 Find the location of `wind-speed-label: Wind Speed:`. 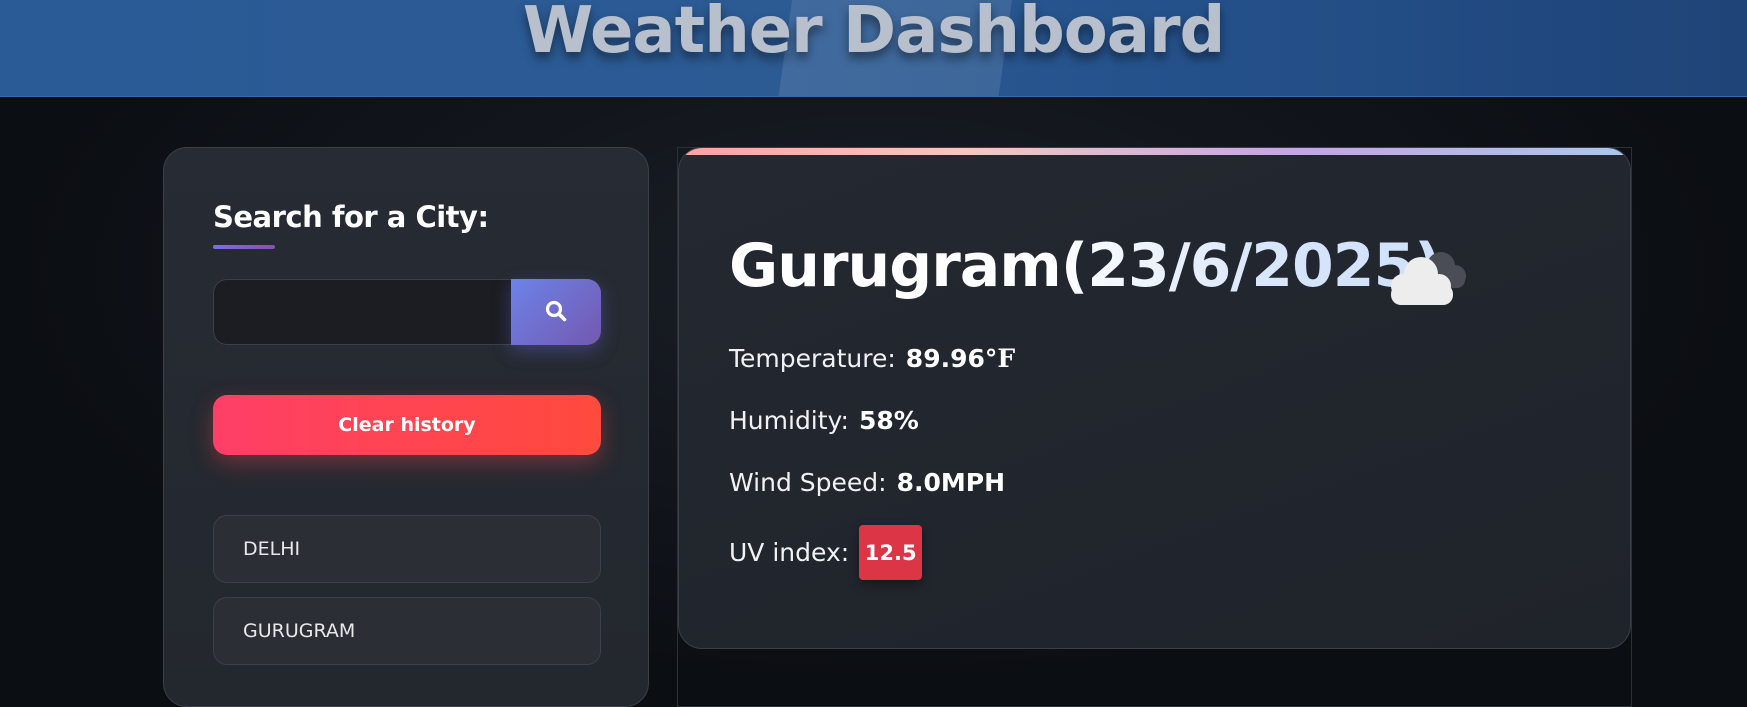

wind-speed-label: Wind Speed: is located at coordinates (808, 482).